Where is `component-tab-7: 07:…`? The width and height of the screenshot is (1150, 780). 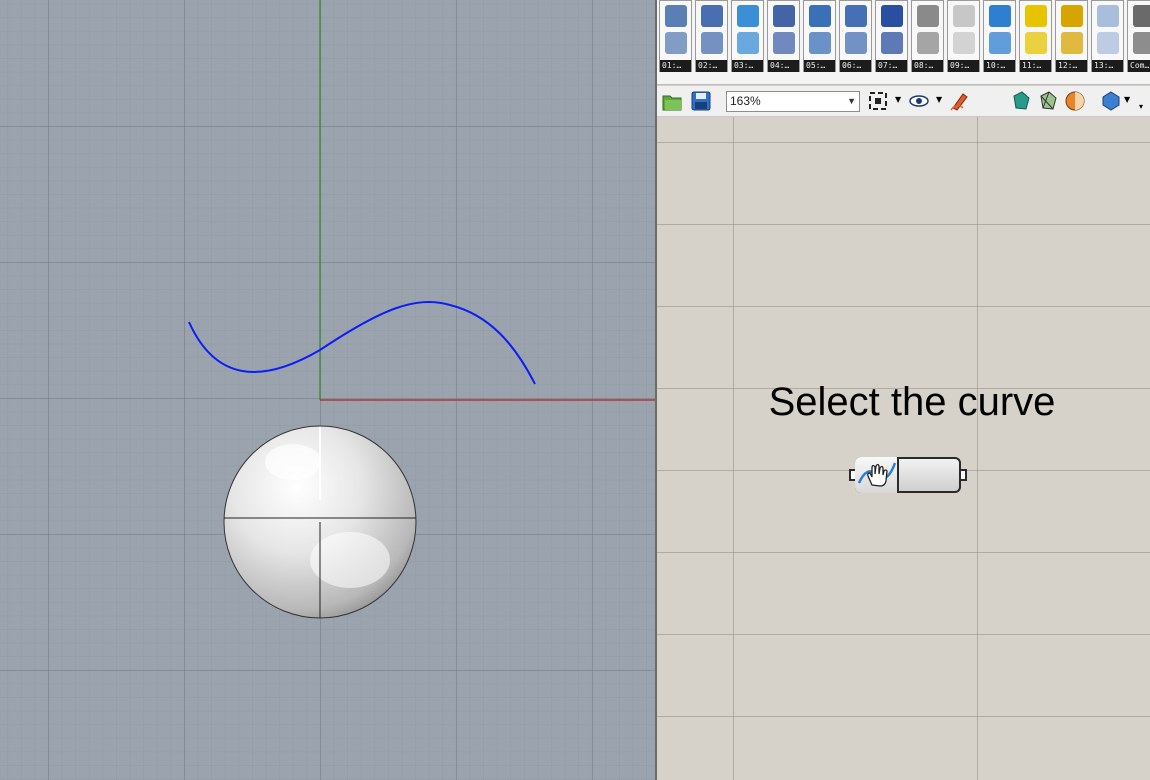
component-tab-7: 07:… is located at coordinates (891, 36).